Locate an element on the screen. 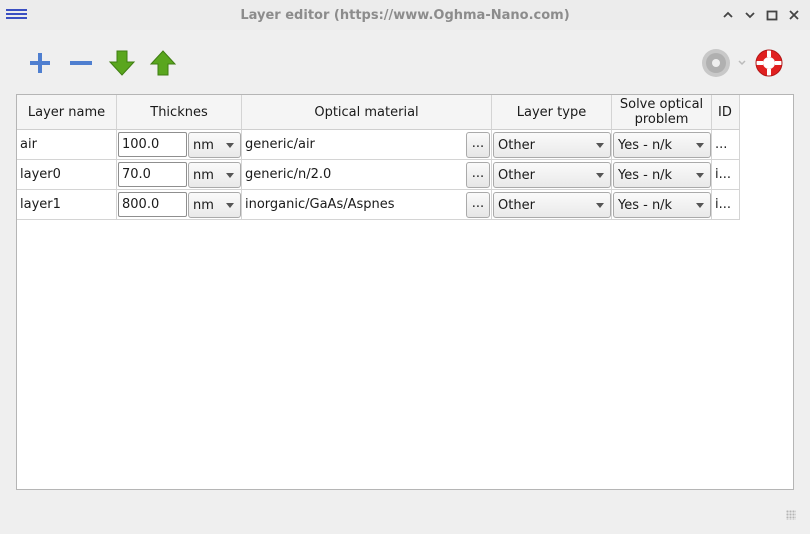  layer-name: layer1 is located at coordinates (40, 204).